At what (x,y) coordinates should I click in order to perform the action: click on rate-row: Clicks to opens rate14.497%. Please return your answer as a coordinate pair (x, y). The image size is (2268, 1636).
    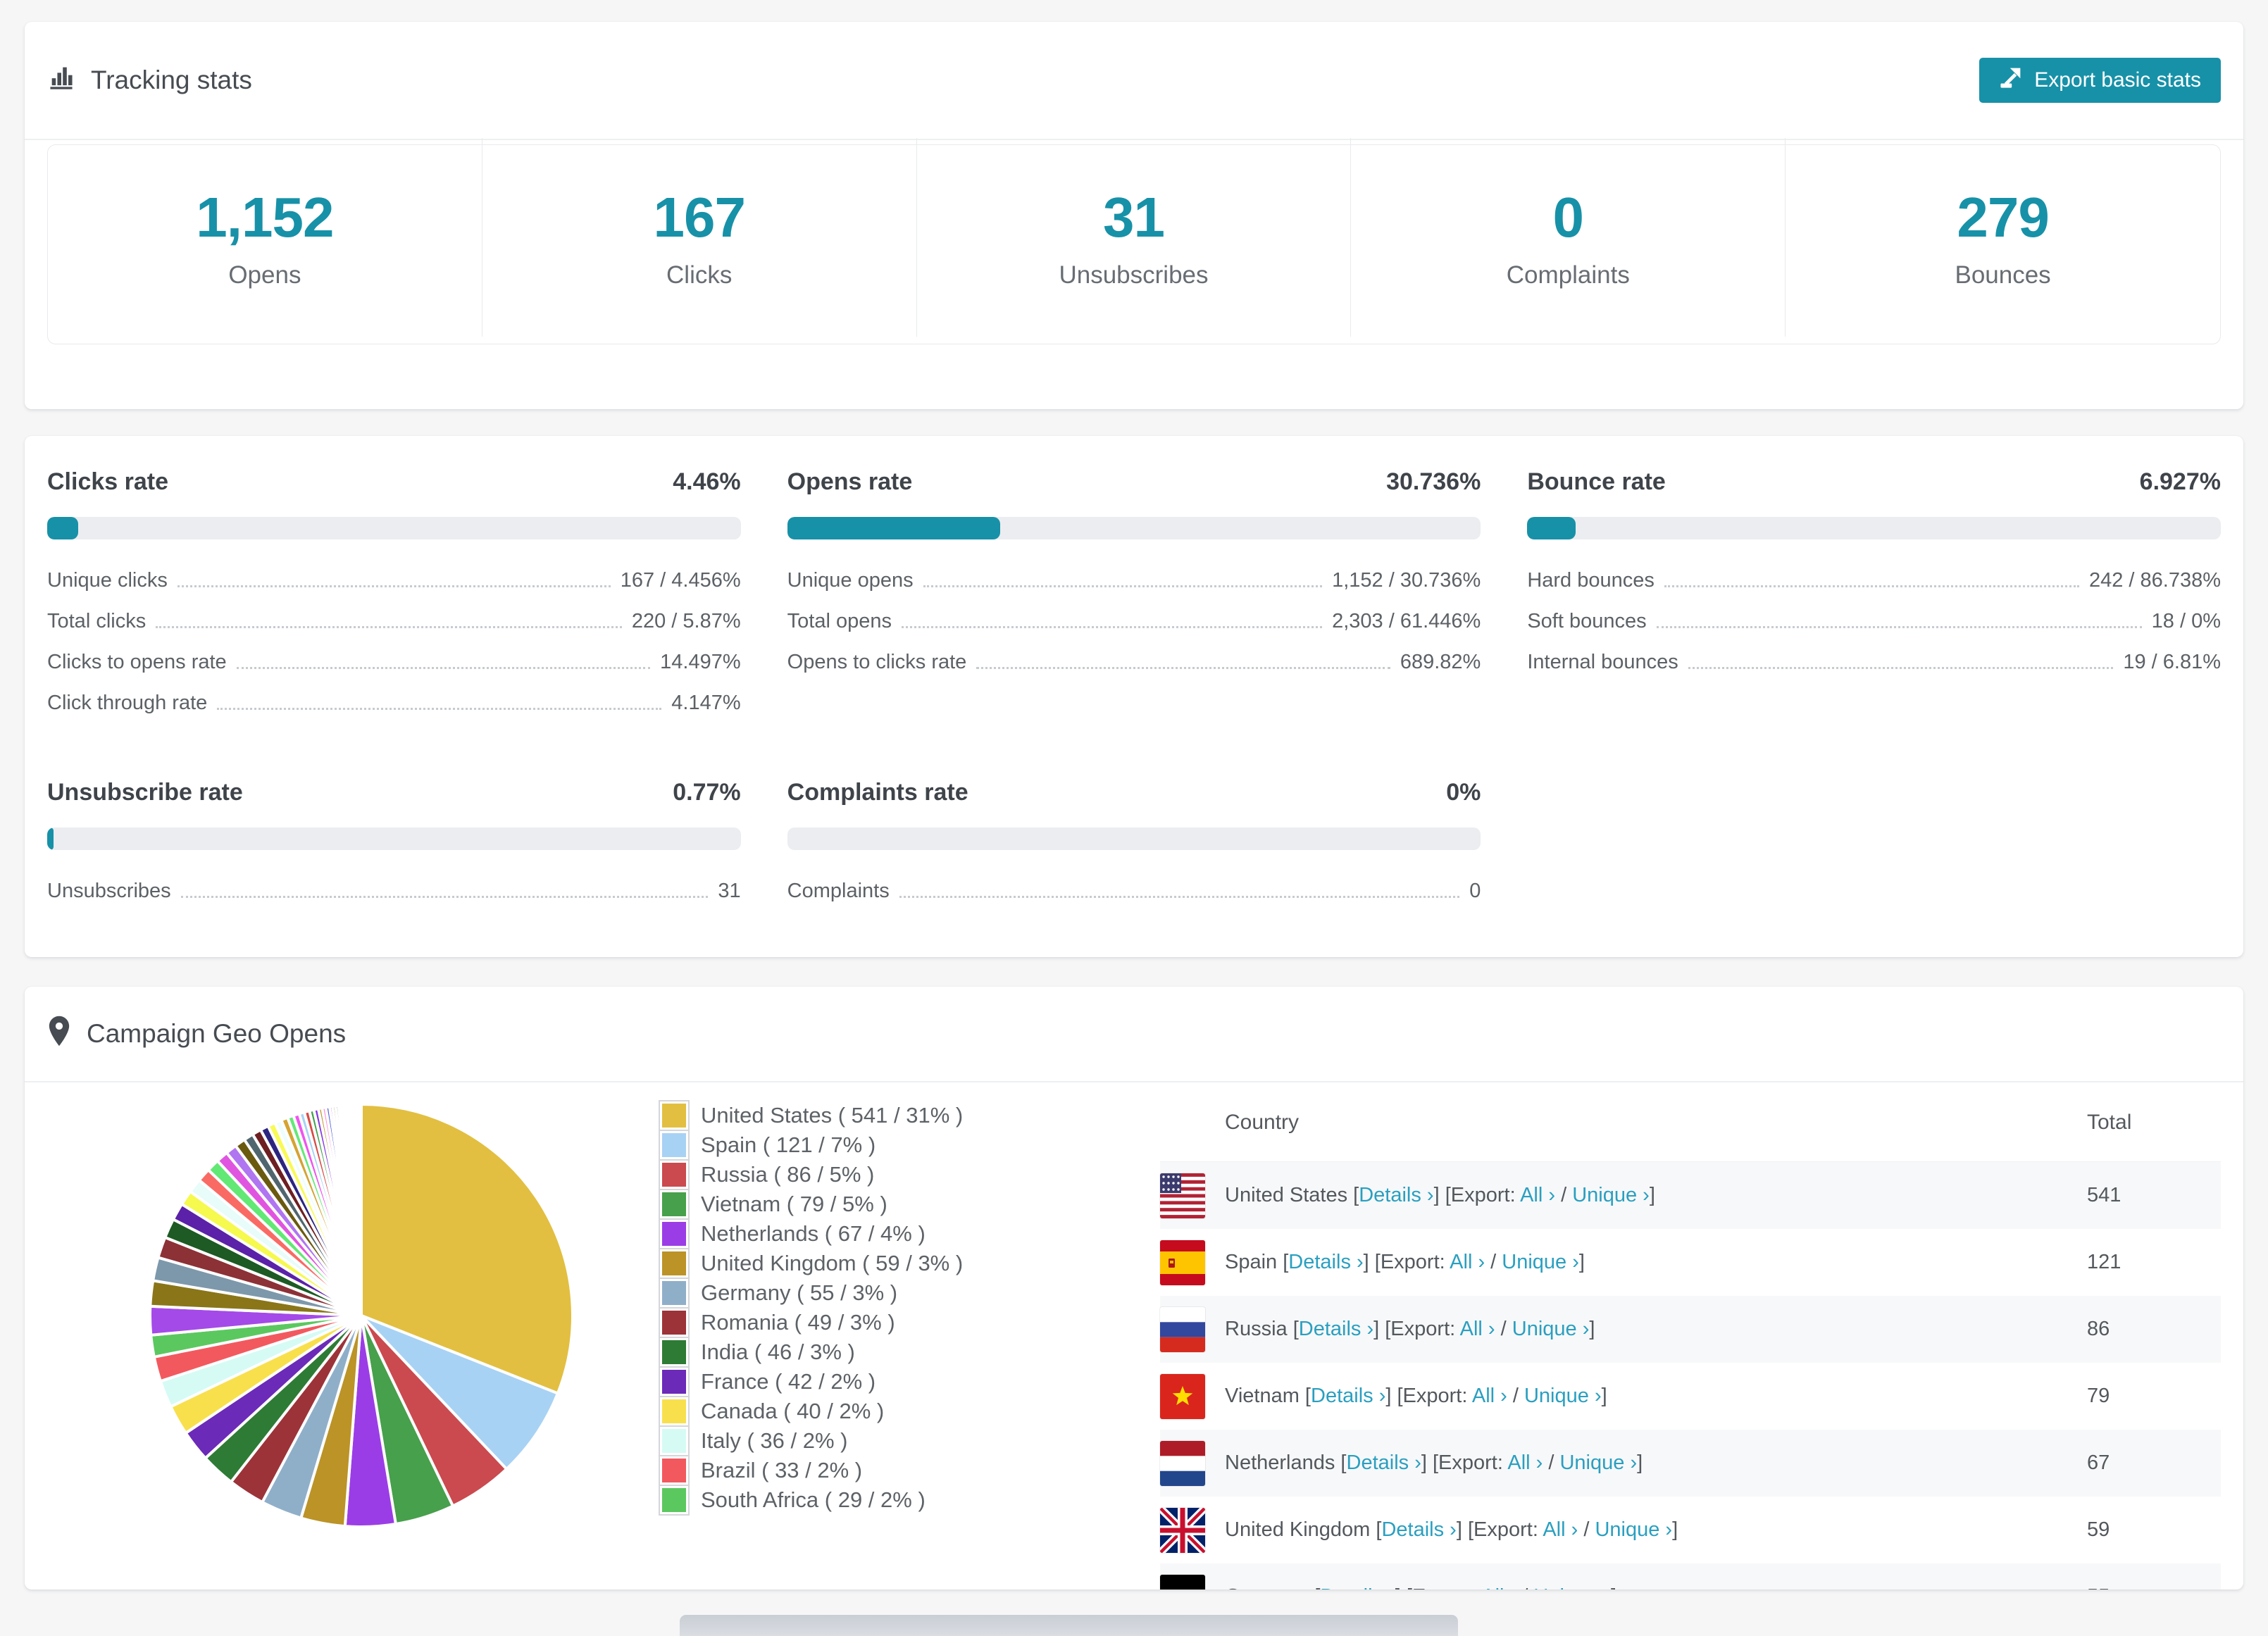
    Looking at the image, I should click on (394, 662).